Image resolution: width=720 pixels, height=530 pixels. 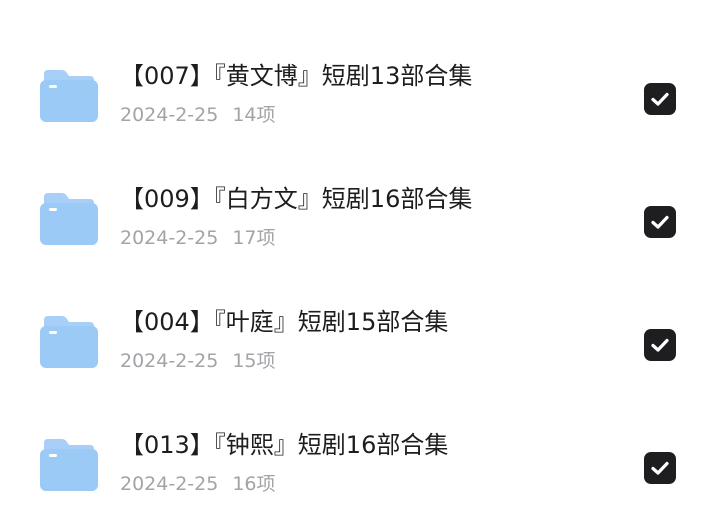 What do you see at coordinates (254, 115) in the screenshot?
I see `file-count: 14项` at bounding box center [254, 115].